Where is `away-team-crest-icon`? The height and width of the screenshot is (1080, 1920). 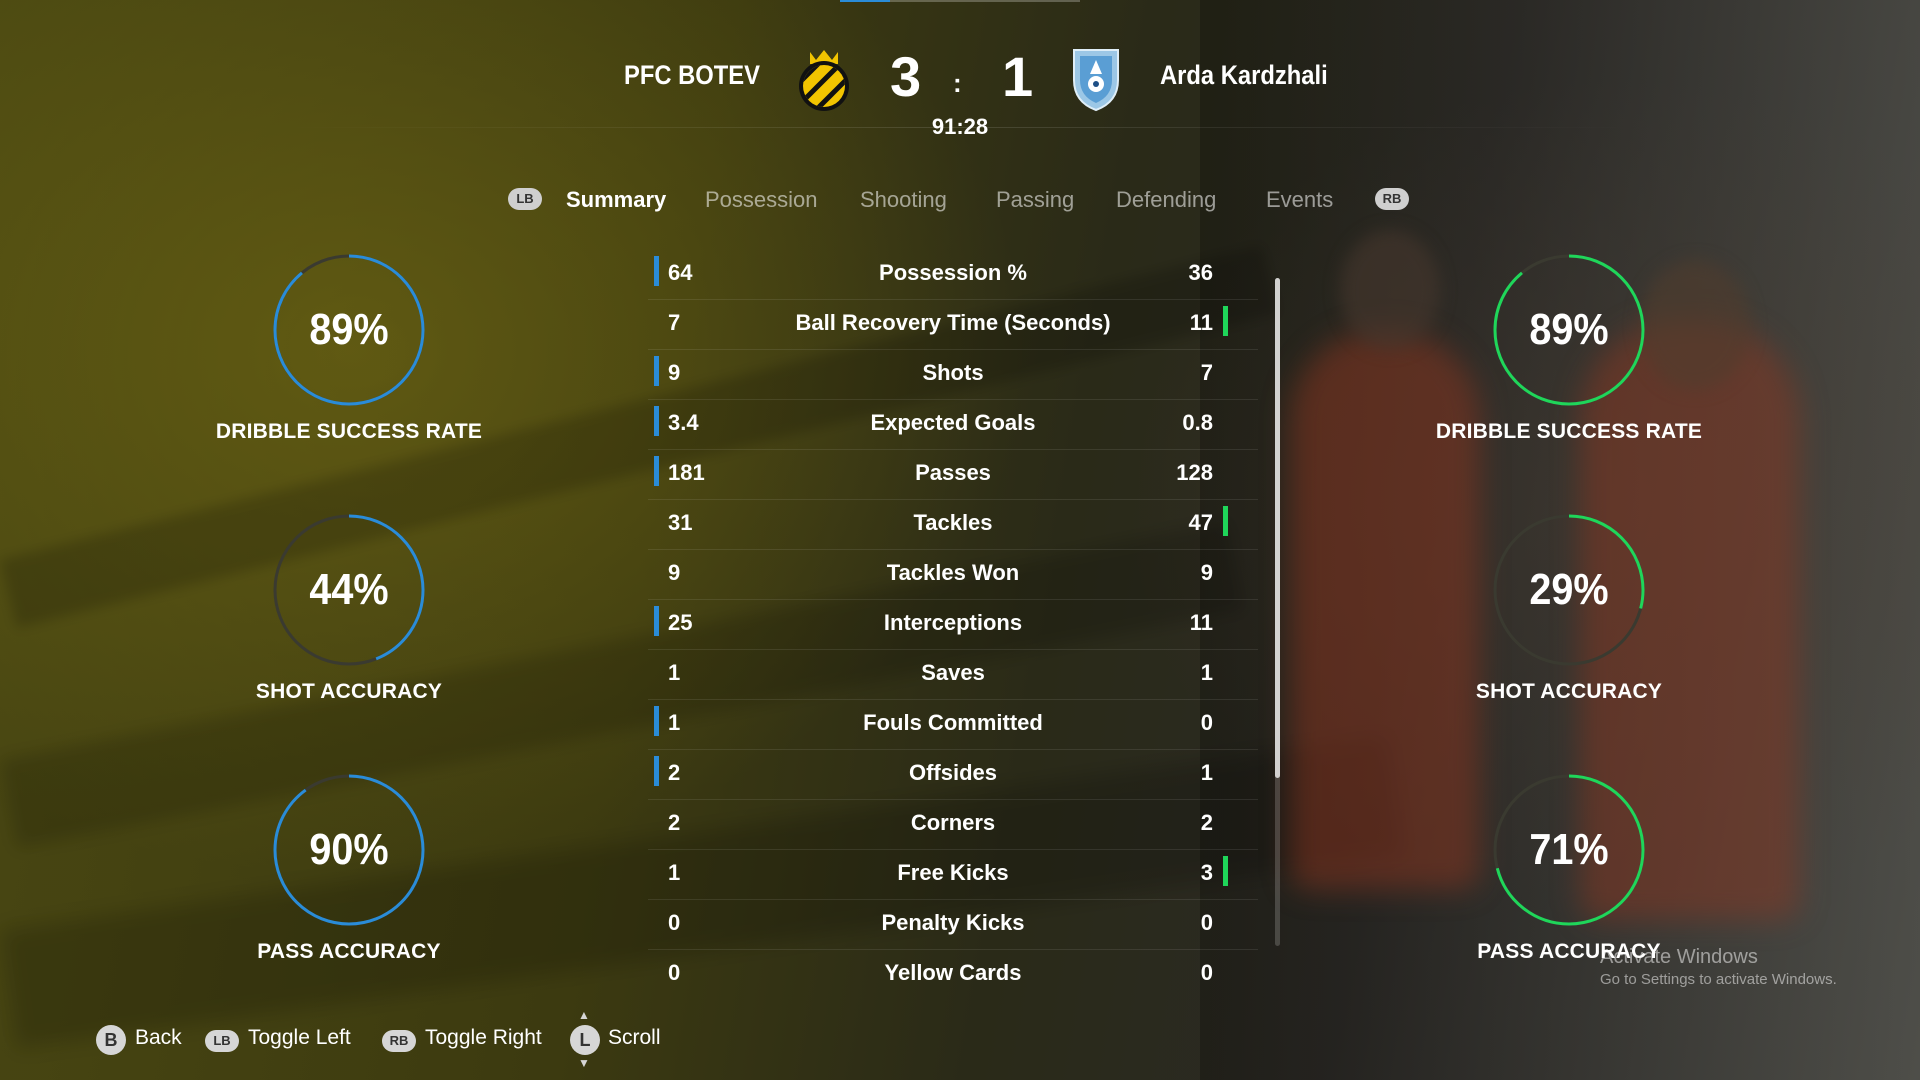 away-team-crest-icon is located at coordinates (1096, 80).